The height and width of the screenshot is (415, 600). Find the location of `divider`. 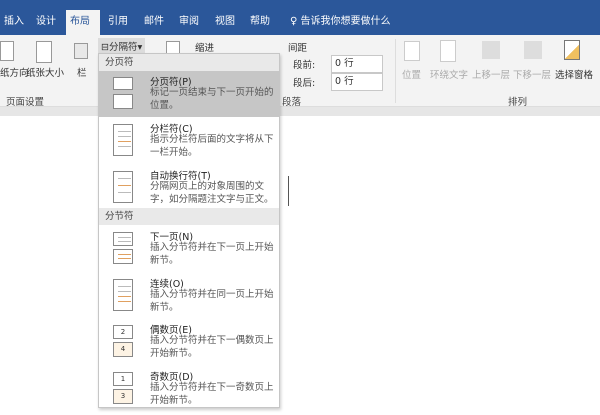

divider is located at coordinates (395, 71).